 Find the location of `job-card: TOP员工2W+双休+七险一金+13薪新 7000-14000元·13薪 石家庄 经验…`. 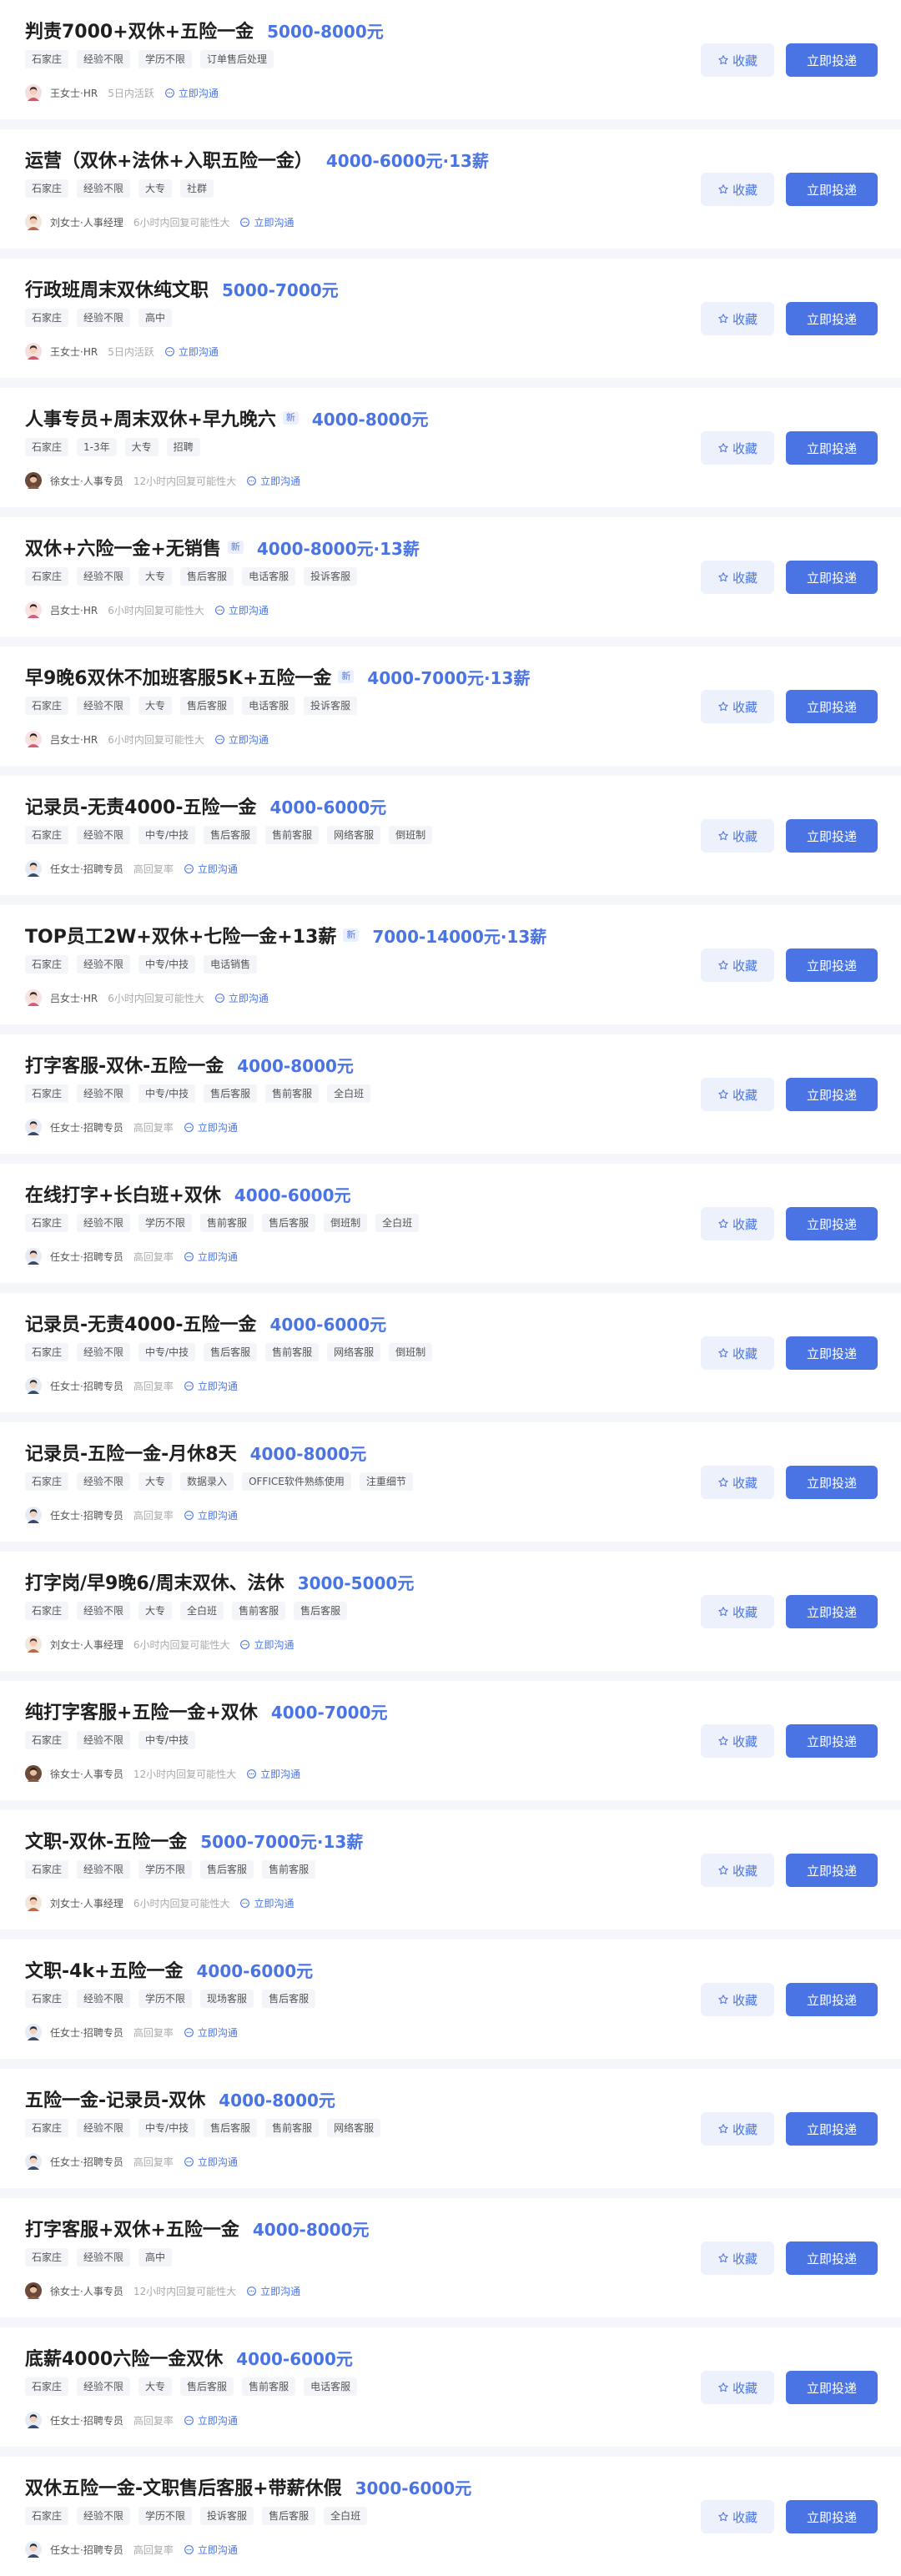

job-card: TOP员工2W+双休+七险一金+13薪新 7000-14000元·13薪 石家庄 经验… is located at coordinates (450, 964).